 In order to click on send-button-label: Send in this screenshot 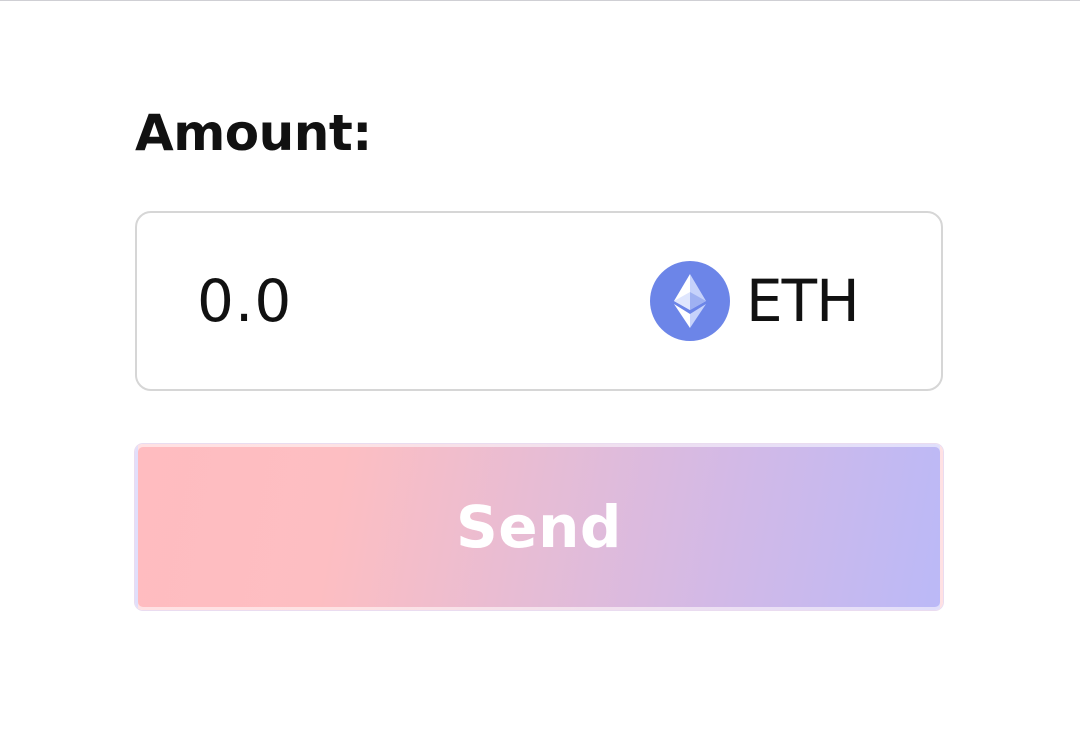, I will do `click(539, 527)`.